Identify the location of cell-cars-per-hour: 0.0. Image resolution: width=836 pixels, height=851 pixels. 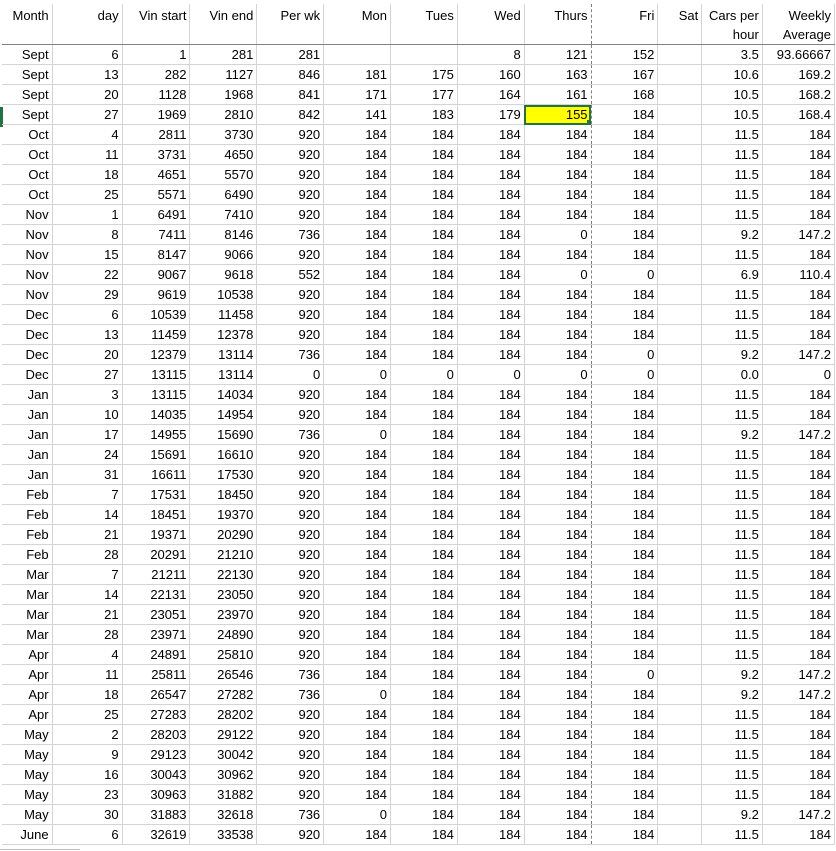
(732, 374).